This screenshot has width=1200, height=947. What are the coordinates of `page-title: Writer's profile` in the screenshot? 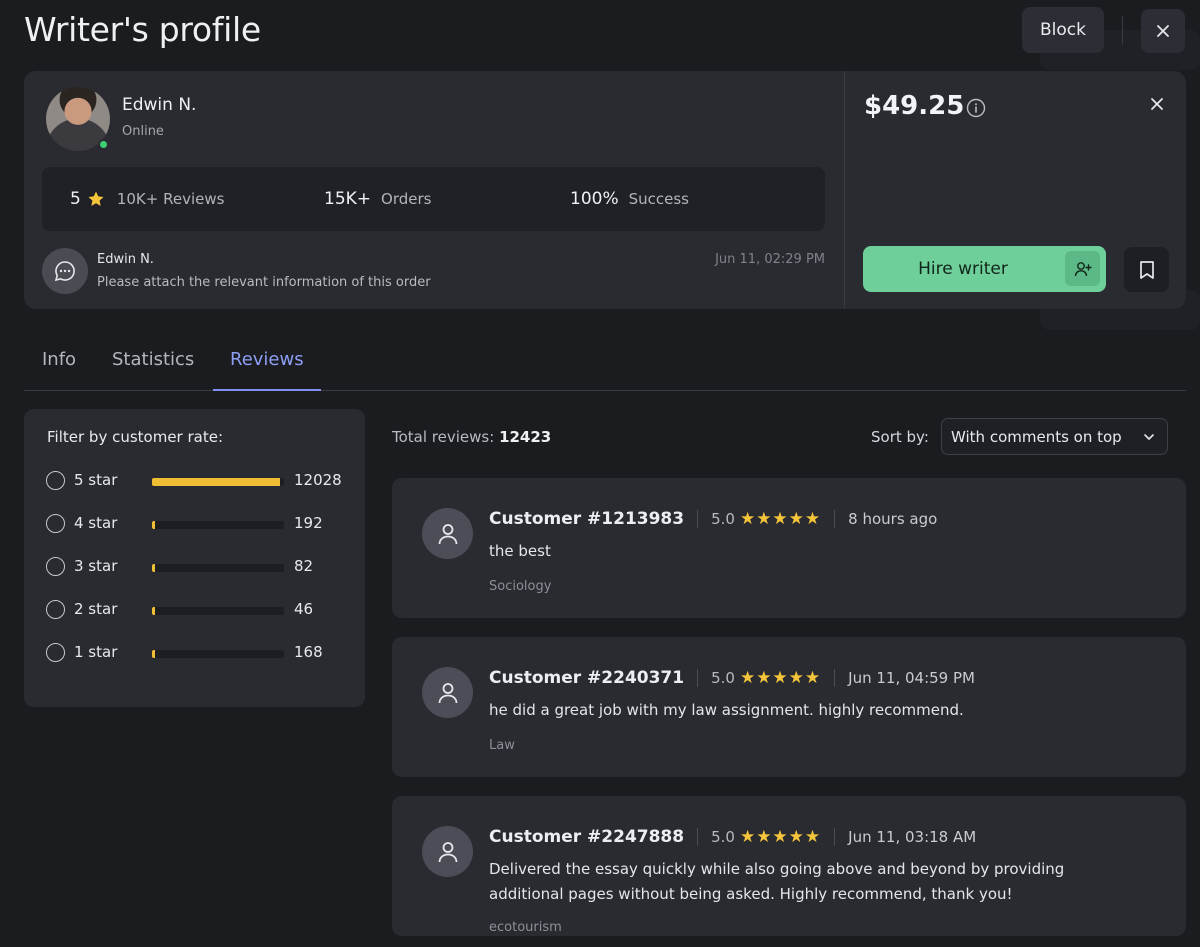 It's located at (142, 29).